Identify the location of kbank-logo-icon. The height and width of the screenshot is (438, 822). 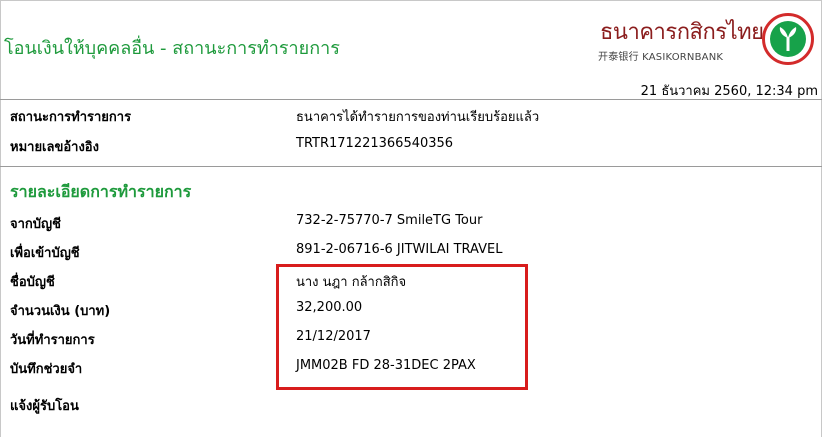
(788, 39).